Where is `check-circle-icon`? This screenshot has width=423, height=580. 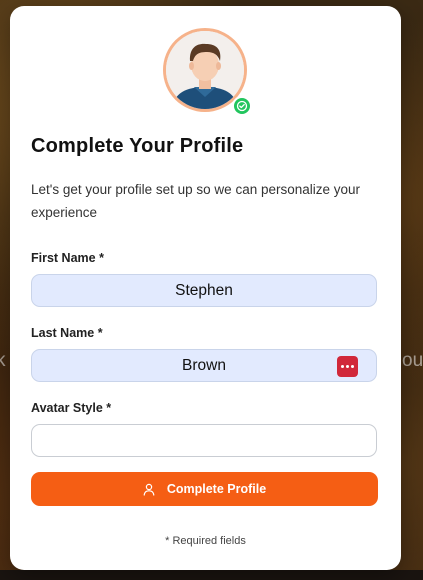 check-circle-icon is located at coordinates (242, 106).